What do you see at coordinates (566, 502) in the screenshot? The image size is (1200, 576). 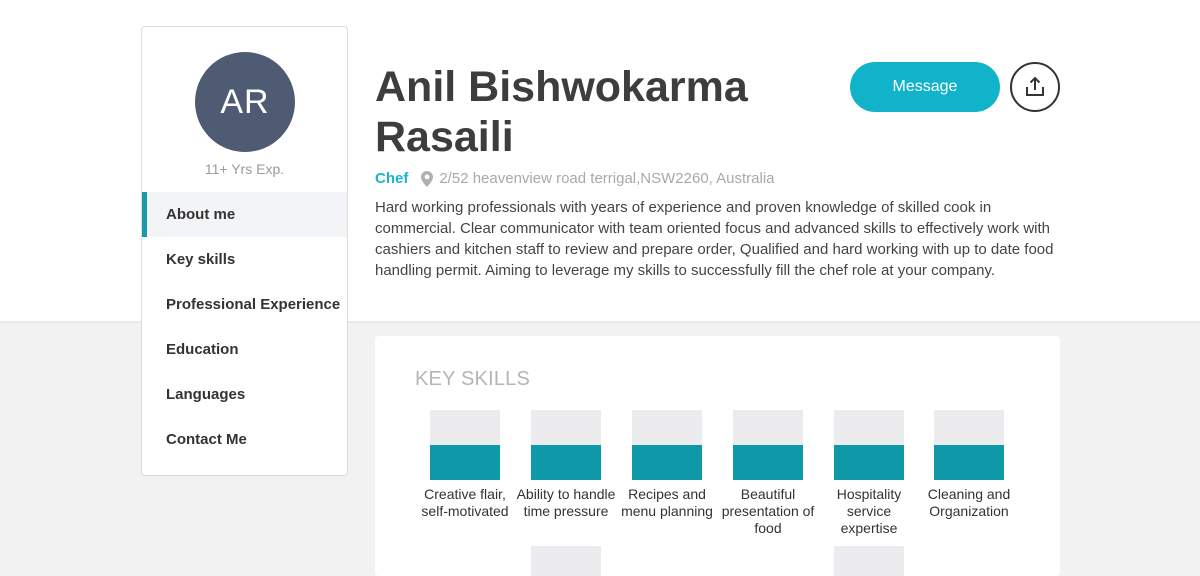 I see `skill-label: Ability to handle time pressure` at bounding box center [566, 502].